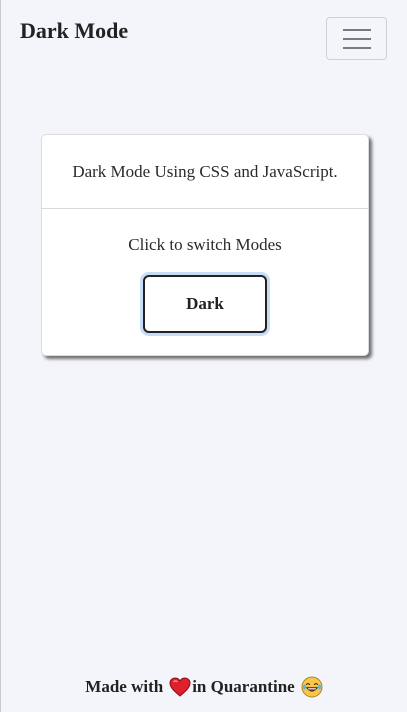 The width and height of the screenshot is (407, 712). I want to click on card-header-text: Dark Mode Using CSS and JavaScript., so click(205, 171).